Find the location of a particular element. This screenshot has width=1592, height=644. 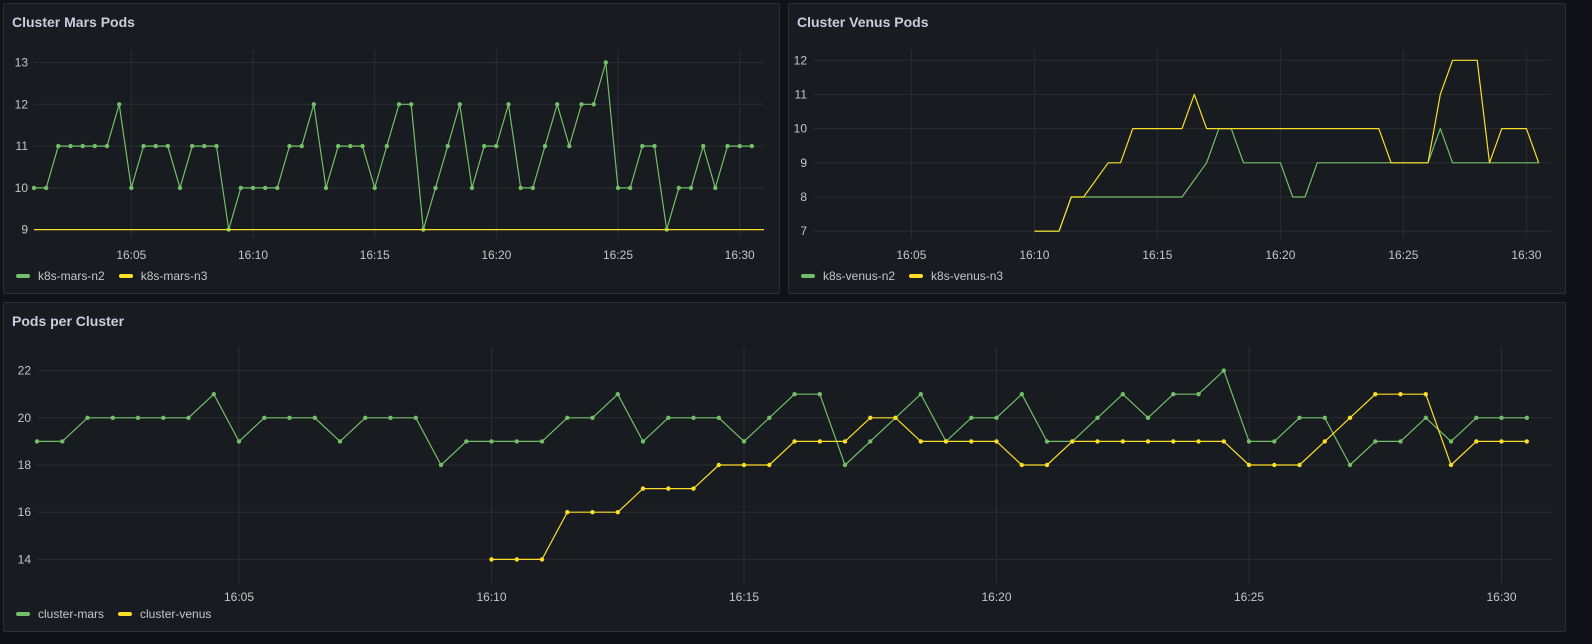

y-tick-label: 12 is located at coordinates (22, 104).